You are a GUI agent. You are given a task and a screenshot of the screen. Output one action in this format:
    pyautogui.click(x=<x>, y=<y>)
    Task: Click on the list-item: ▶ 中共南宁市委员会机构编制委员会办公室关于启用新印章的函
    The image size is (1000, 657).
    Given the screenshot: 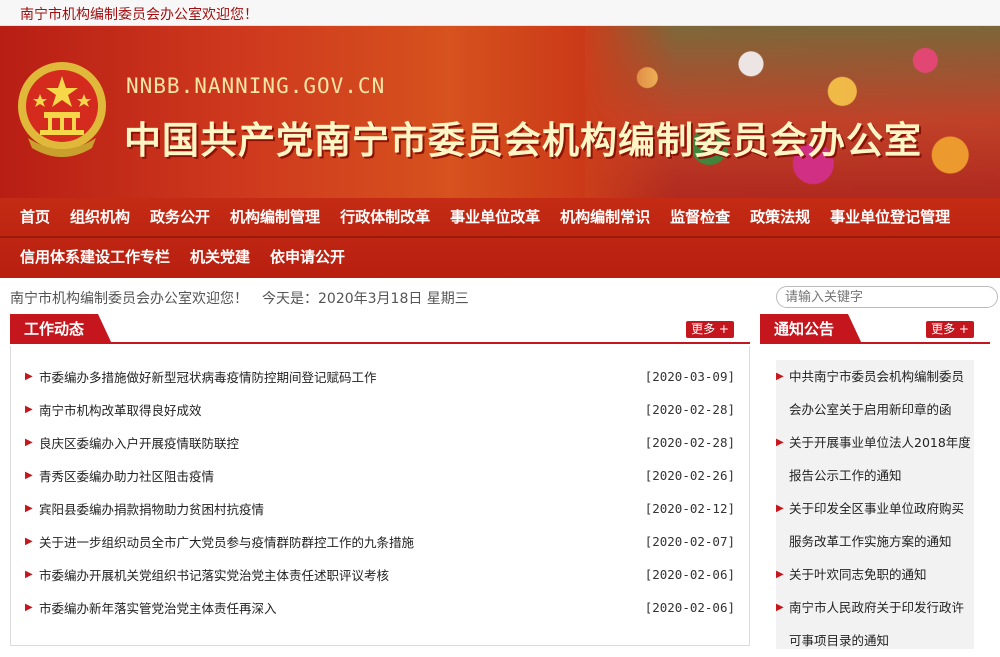 What is the action you would take?
    pyautogui.click(x=874, y=393)
    